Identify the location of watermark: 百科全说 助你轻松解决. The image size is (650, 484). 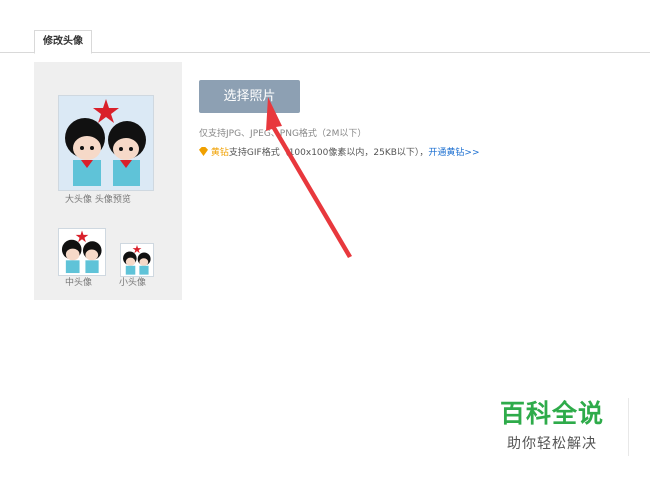
(552, 423).